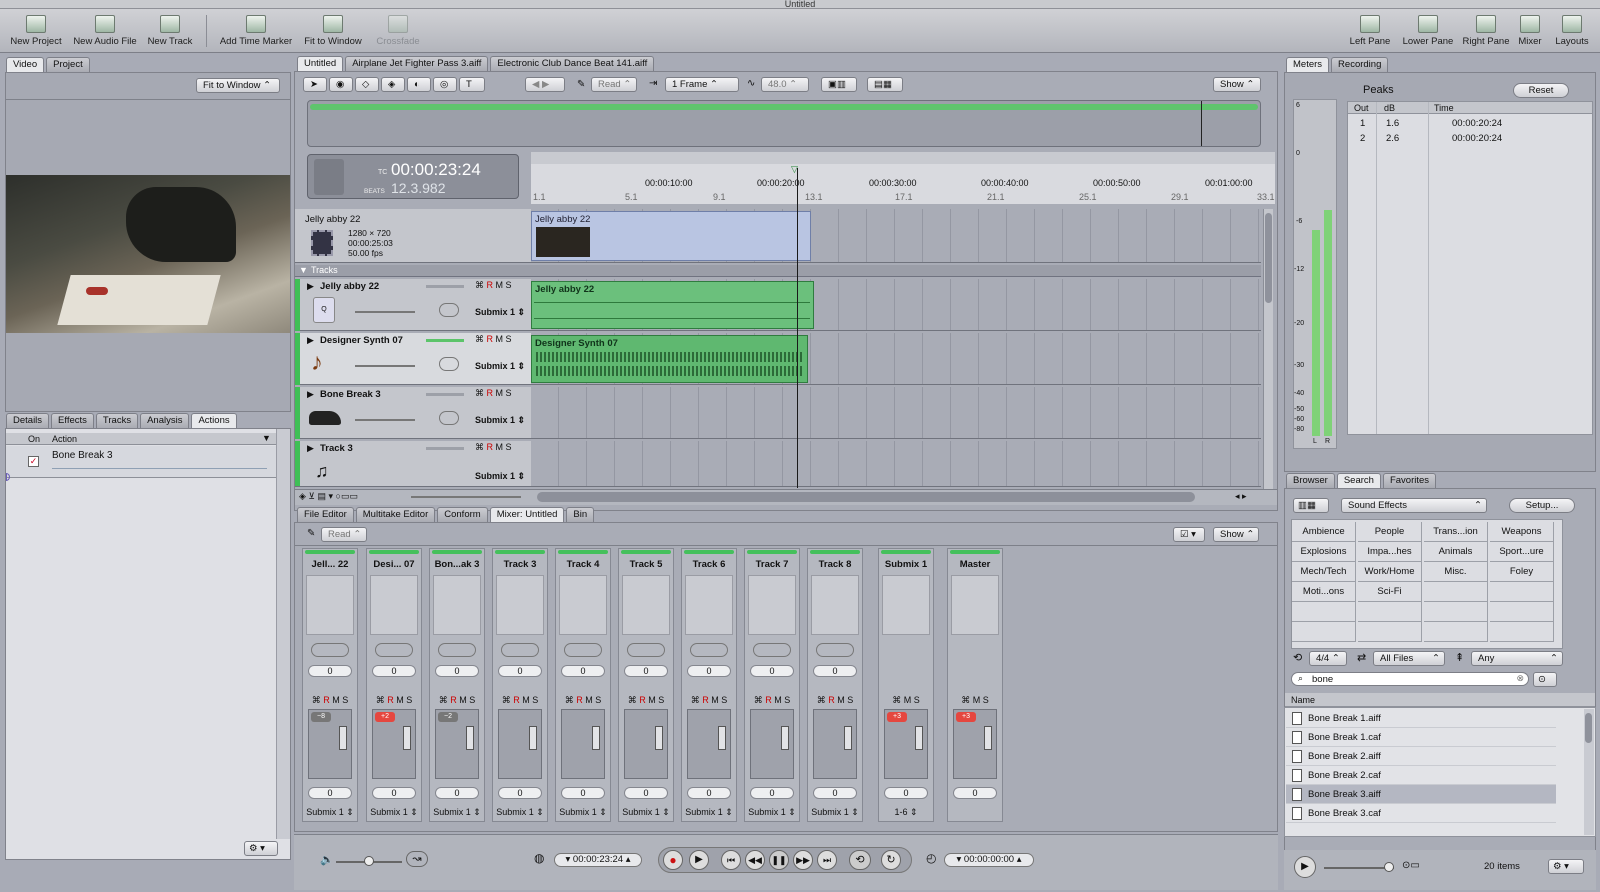  I want to click on left-pane-button: Left Pane, so click(1370, 30).